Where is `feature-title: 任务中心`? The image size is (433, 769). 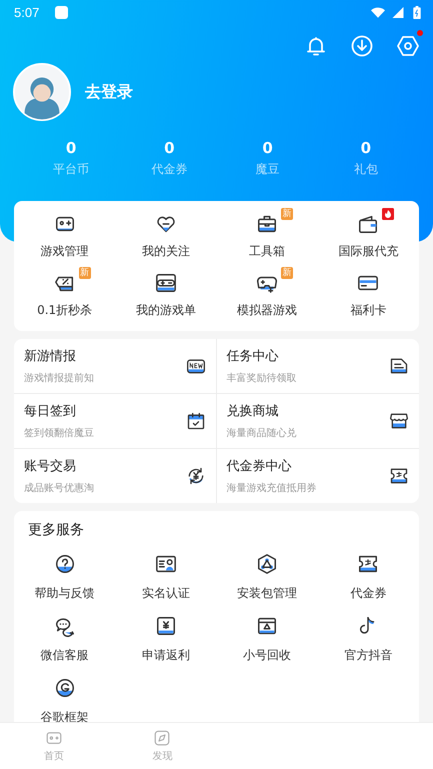 feature-title: 任务中心 is located at coordinates (307, 356).